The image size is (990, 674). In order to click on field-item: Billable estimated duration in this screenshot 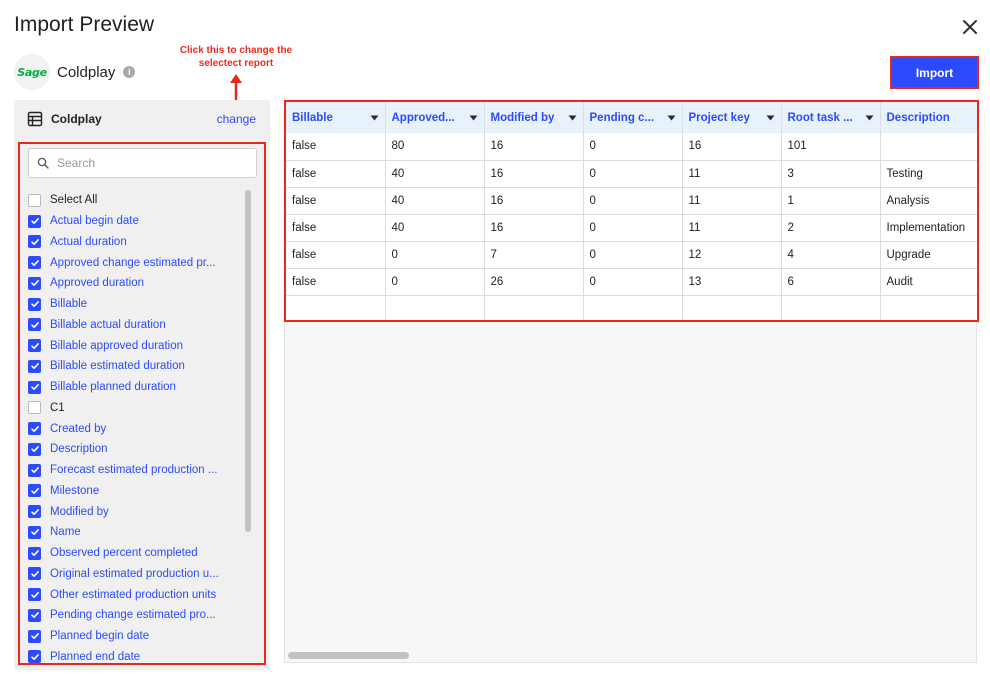, I will do `click(135, 366)`.